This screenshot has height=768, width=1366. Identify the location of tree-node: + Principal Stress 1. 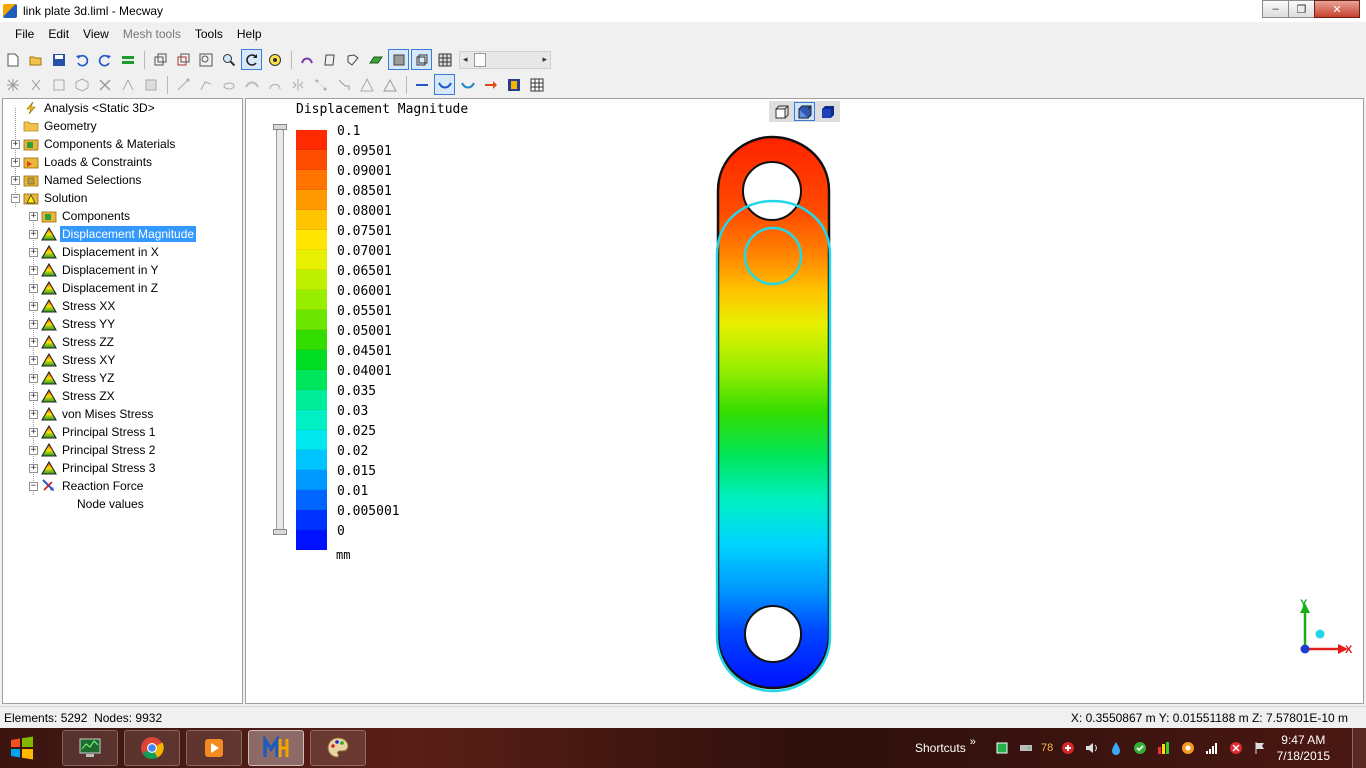
(93, 432).